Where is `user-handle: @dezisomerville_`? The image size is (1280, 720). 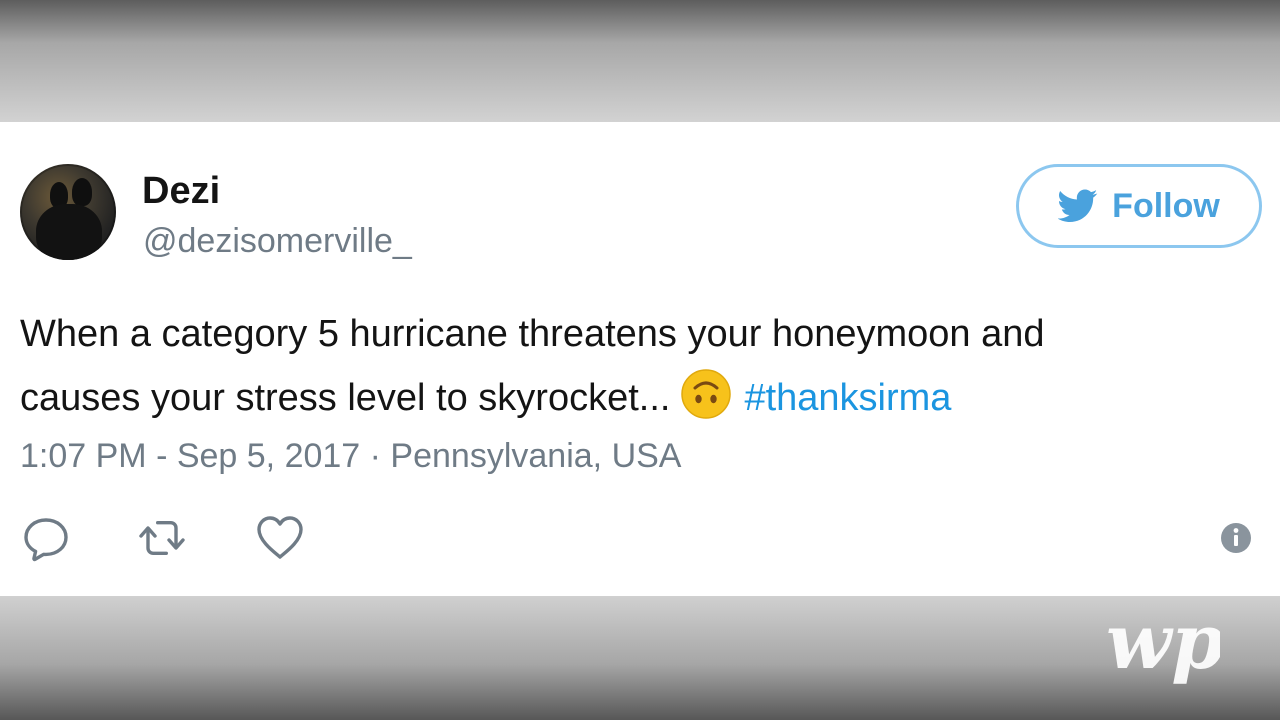
user-handle: @dezisomerville_ is located at coordinates (277, 241).